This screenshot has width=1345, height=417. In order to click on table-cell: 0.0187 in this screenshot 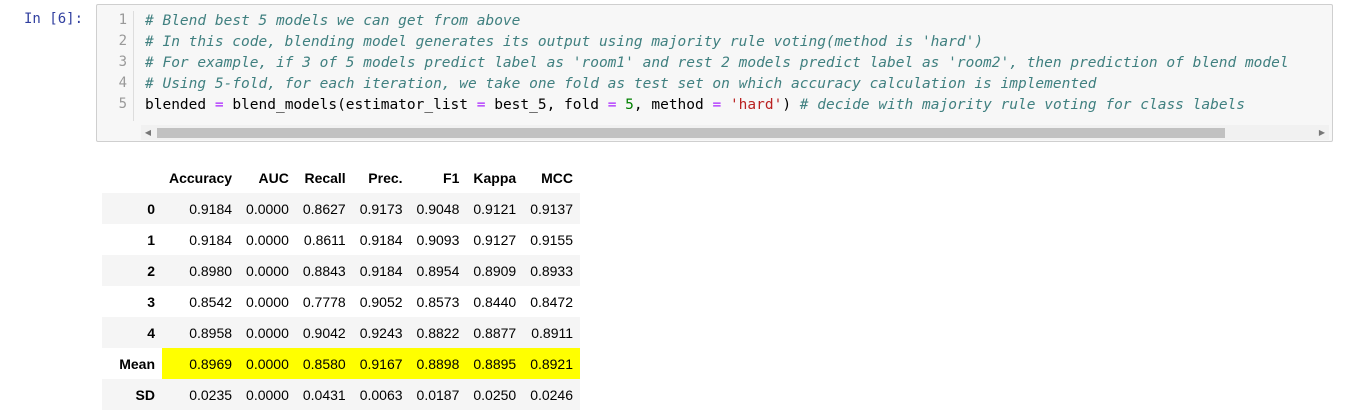, I will do `click(438, 394)`.